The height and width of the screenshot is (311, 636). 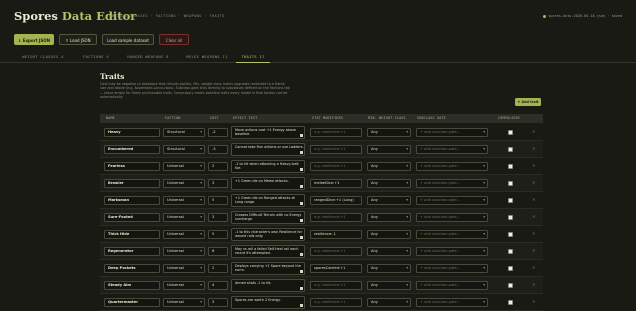 I want to click on cost-input: -3, so click(x=218, y=149).